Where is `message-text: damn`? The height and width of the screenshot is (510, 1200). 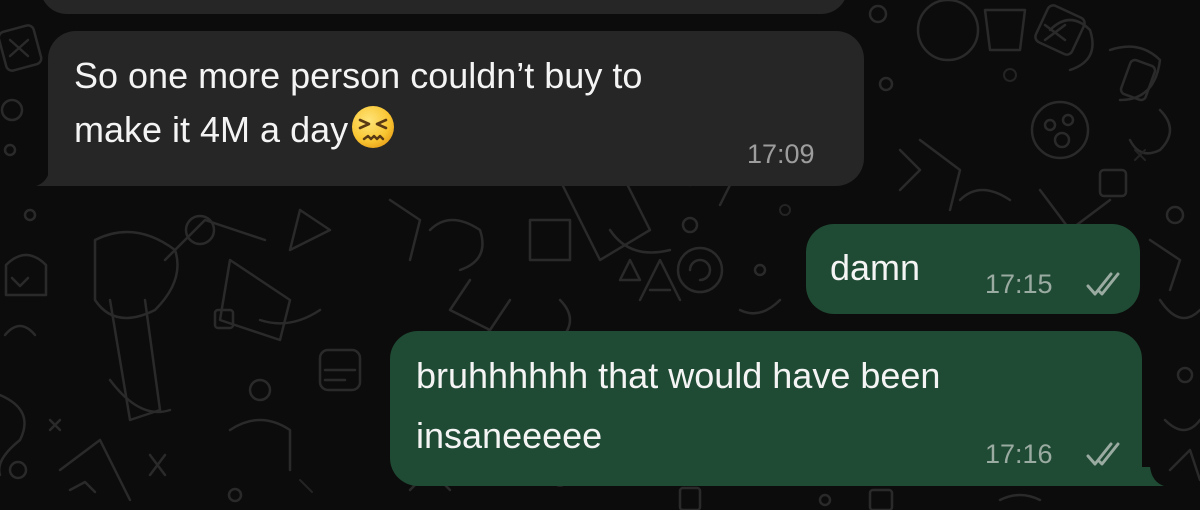
message-text: damn is located at coordinates (875, 267).